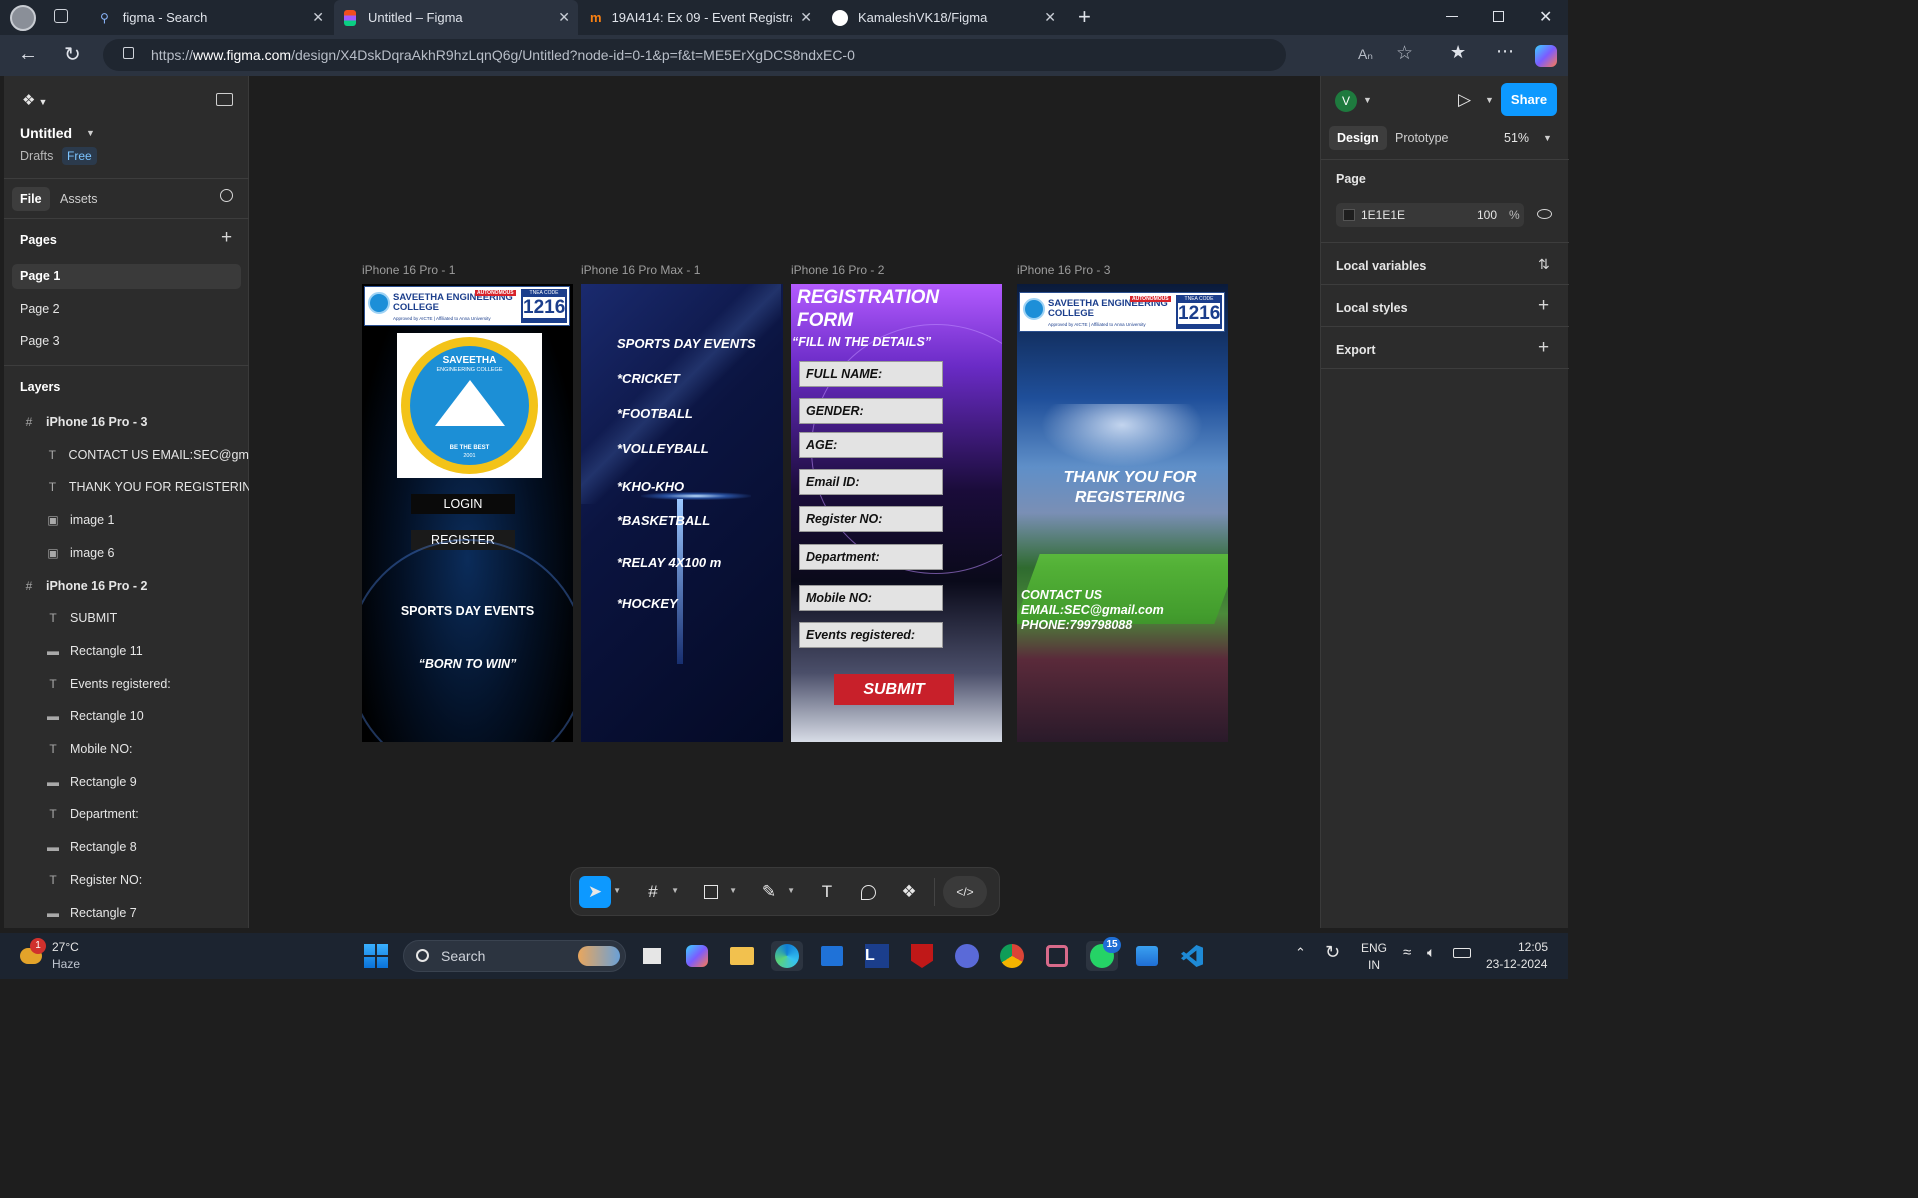  I want to click on layer-frame: # iPhone 16 Pro - 2, so click(126, 586).